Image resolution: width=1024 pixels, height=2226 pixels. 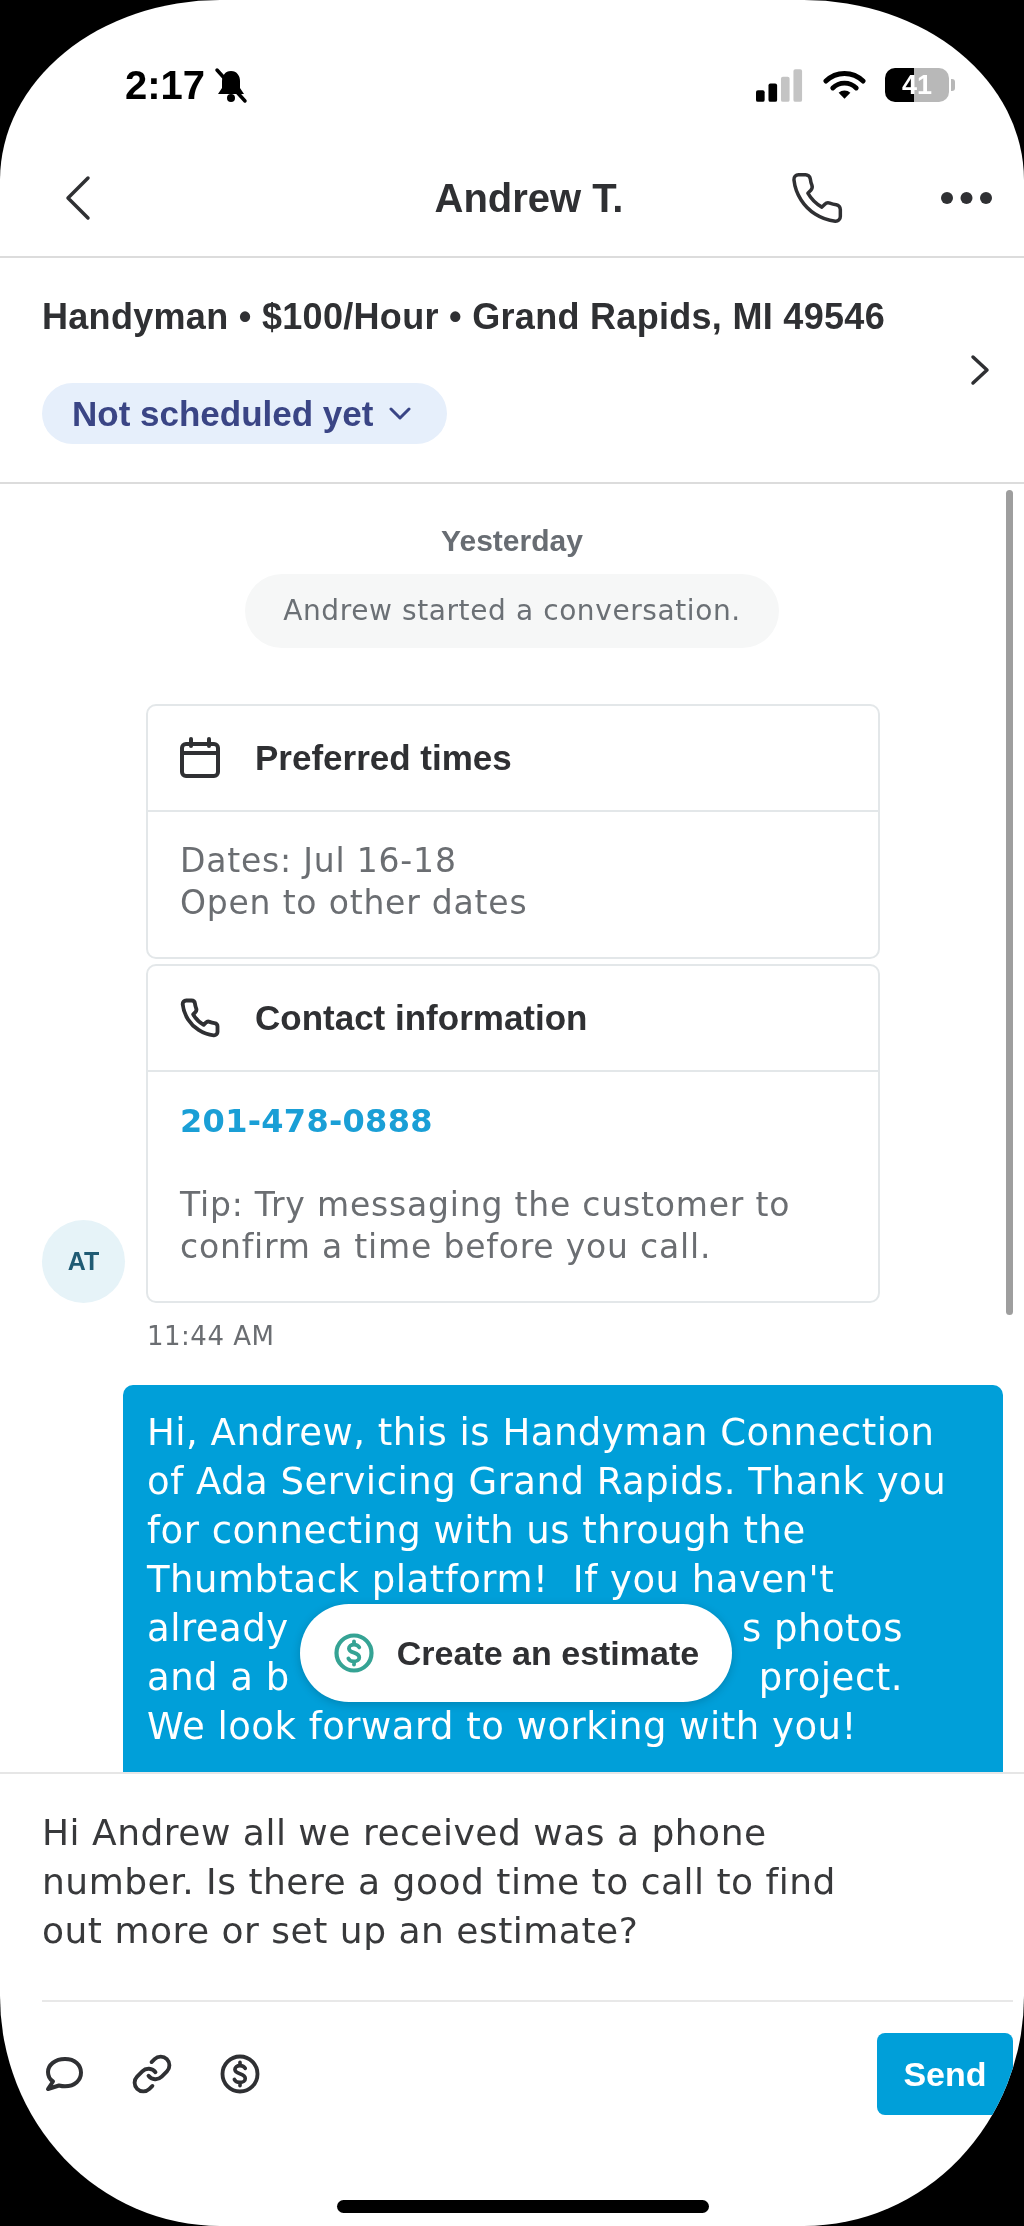 What do you see at coordinates (512, 611) in the screenshot?
I see `system-message: Andrew started a conversation.` at bounding box center [512, 611].